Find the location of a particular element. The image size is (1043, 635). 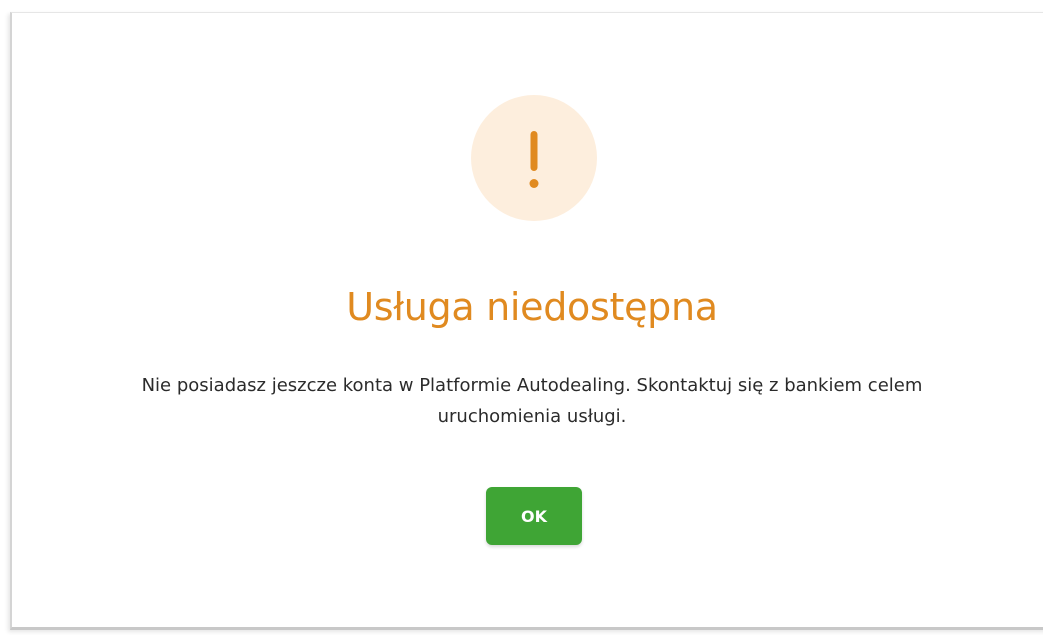

dialog-title: Usługa niedostępna is located at coordinates (532, 307).